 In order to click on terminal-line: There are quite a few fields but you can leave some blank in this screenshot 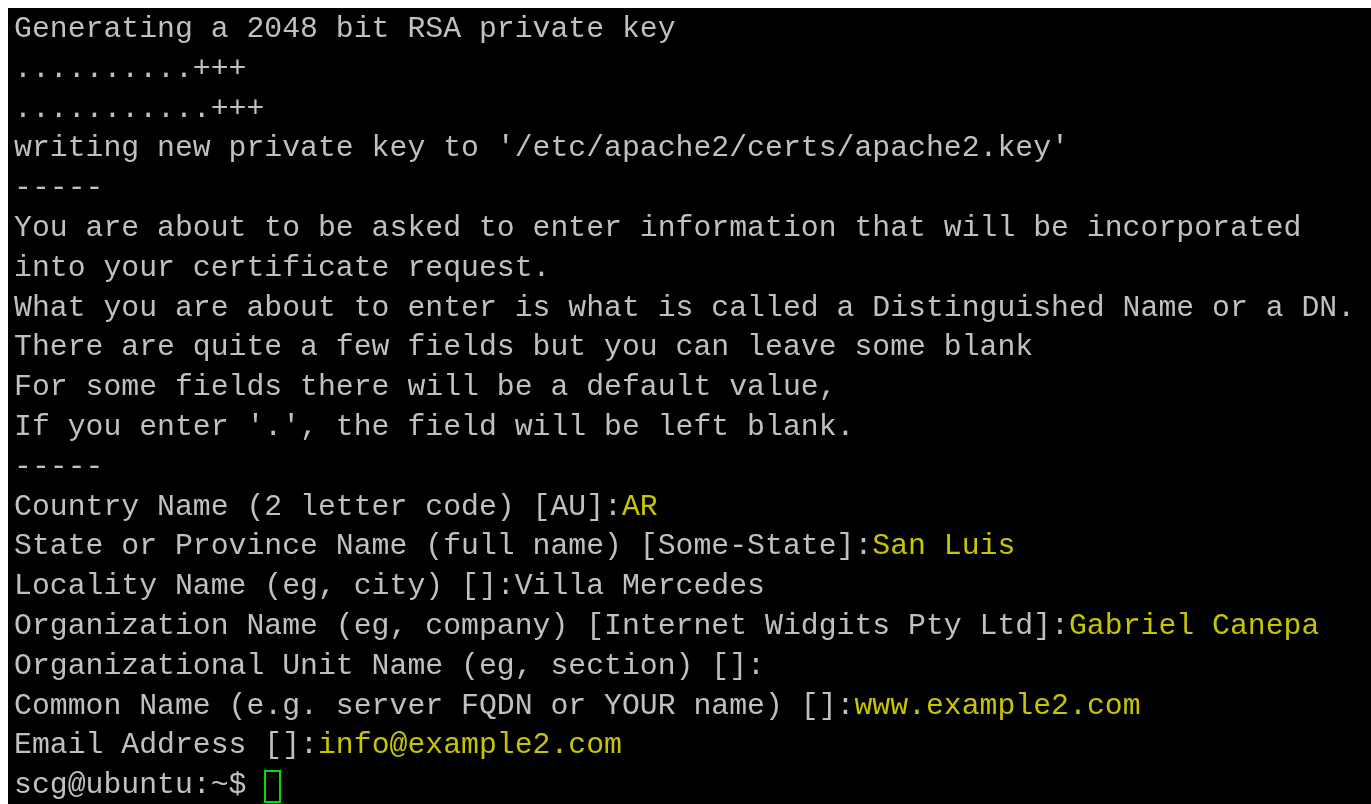, I will do `click(524, 348)`.